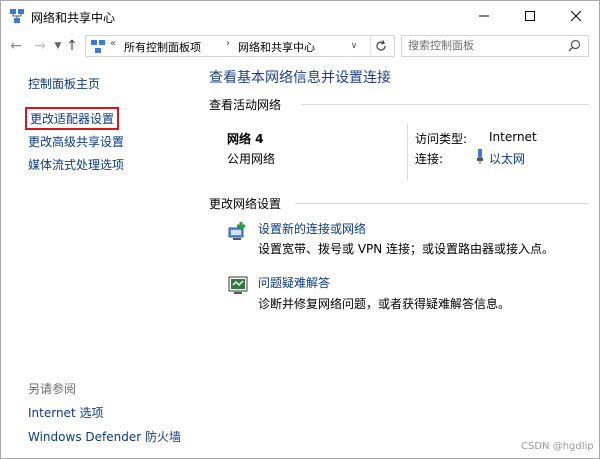 Image resolution: width=600 pixels, height=459 pixels. What do you see at coordinates (480, 156) in the screenshot?
I see `ethernet-icon` at bounding box center [480, 156].